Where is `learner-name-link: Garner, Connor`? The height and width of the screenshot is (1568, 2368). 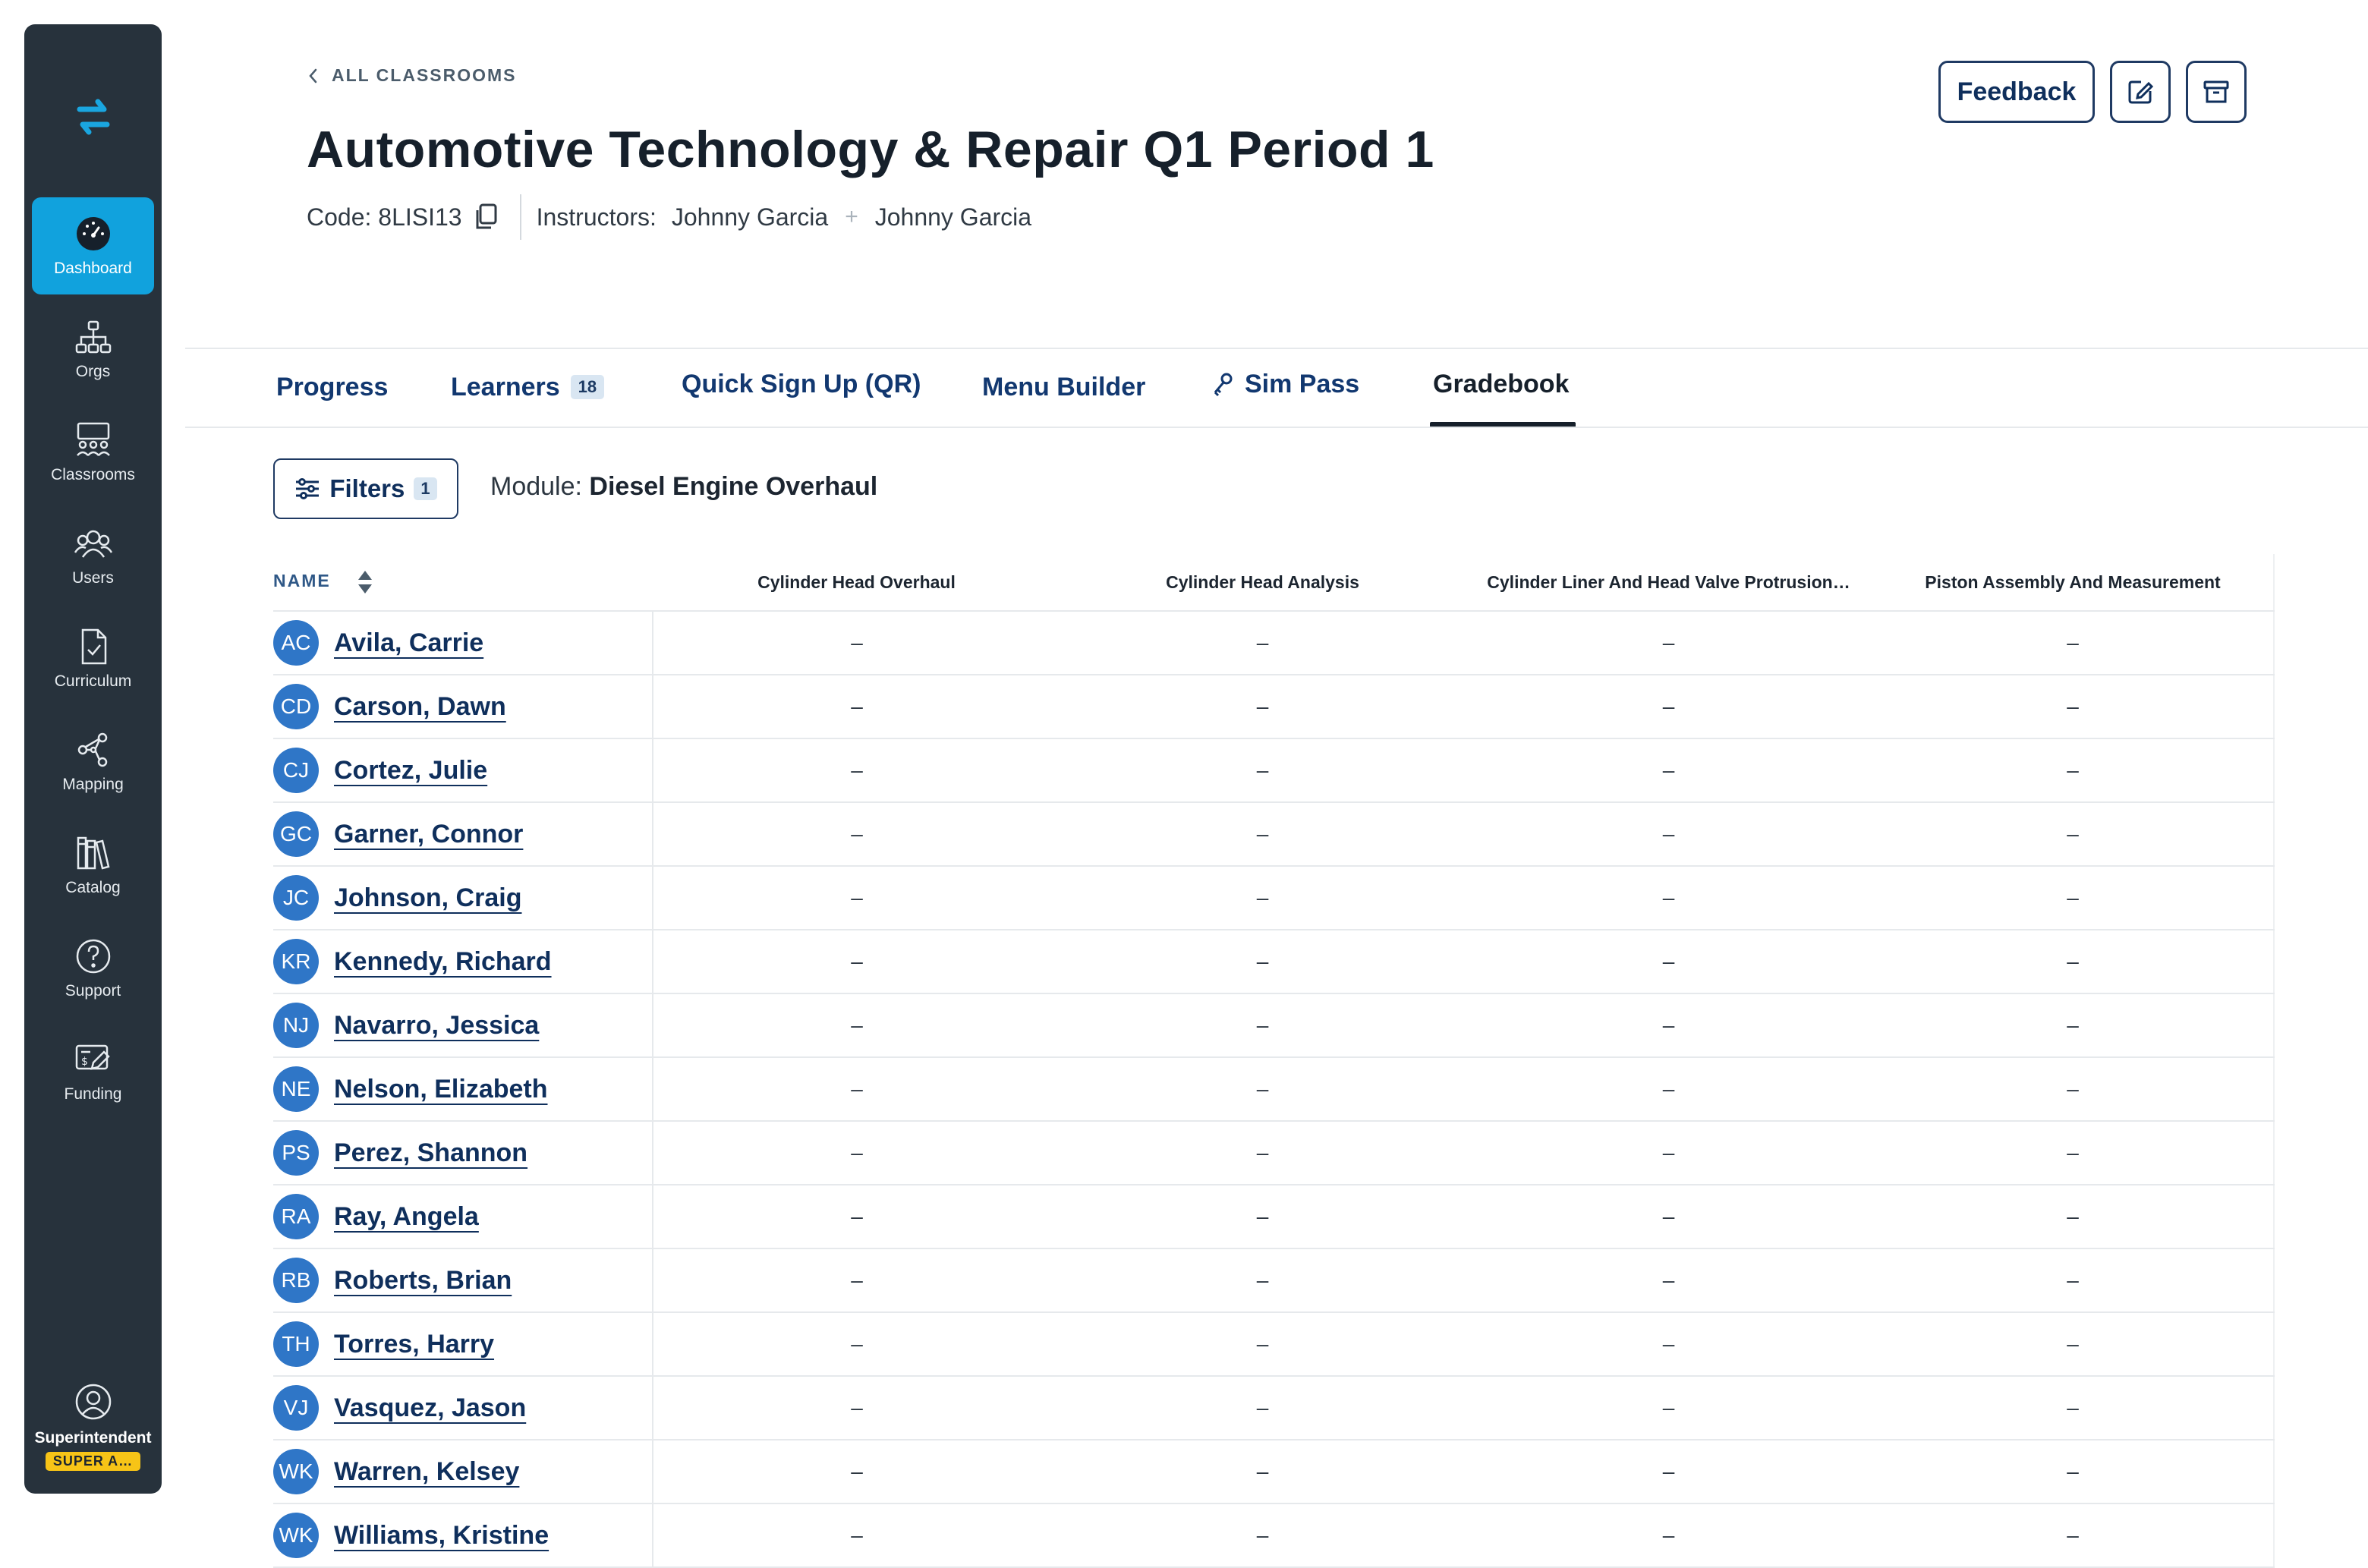 learner-name-link: Garner, Connor is located at coordinates (428, 834).